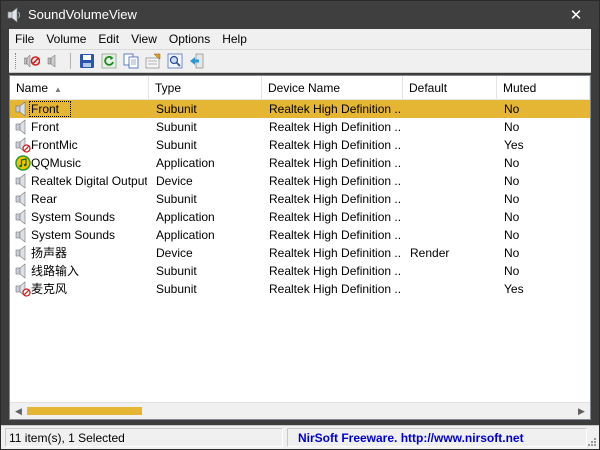 This screenshot has width=600, height=450. I want to click on sort-ascending-icon: ▲, so click(58, 89).